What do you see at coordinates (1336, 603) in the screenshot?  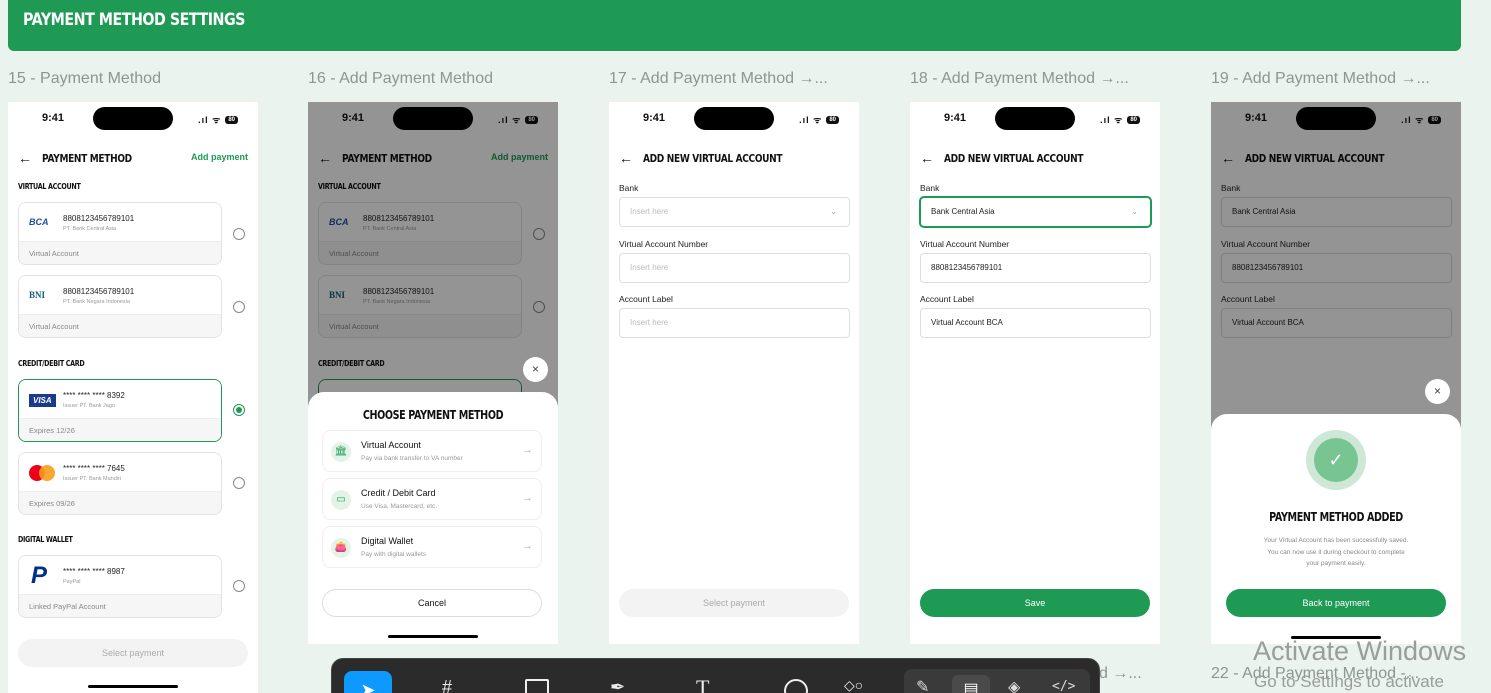 I see `back-to-payment-button: Back to payment` at bounding box center [1336, 603].